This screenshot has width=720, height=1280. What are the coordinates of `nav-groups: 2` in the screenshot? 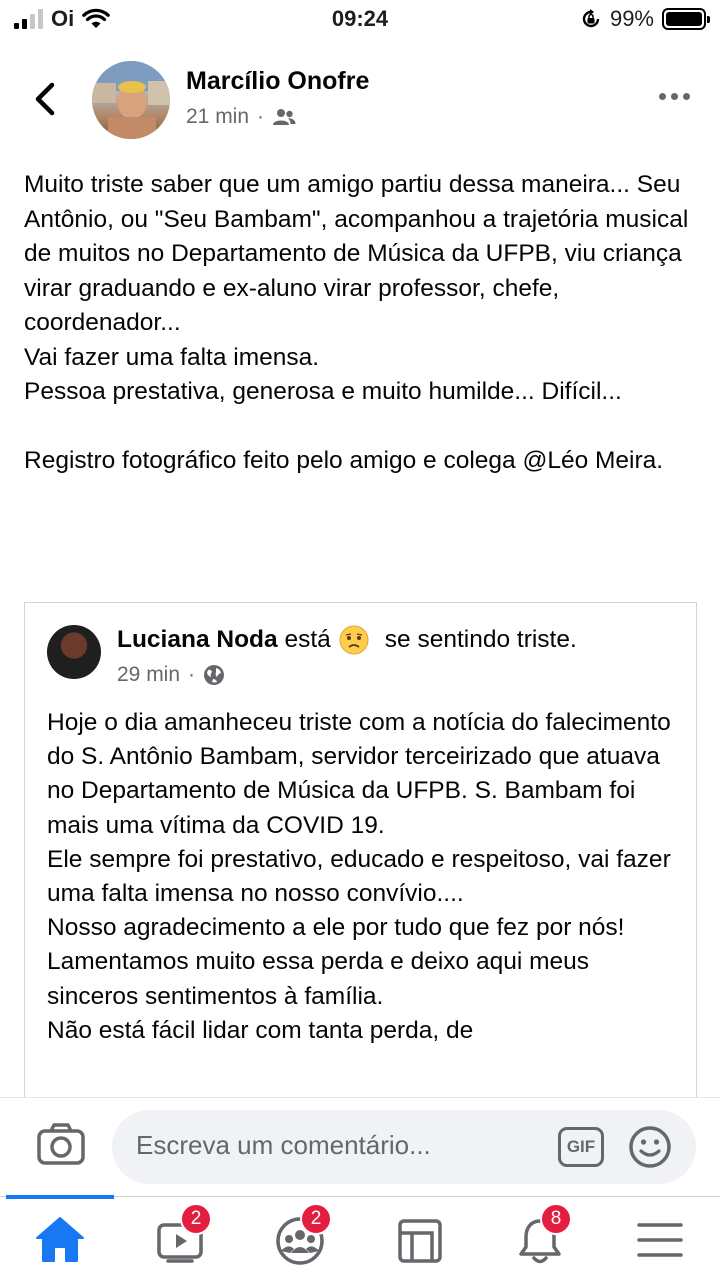 It's located at (301, 1235).